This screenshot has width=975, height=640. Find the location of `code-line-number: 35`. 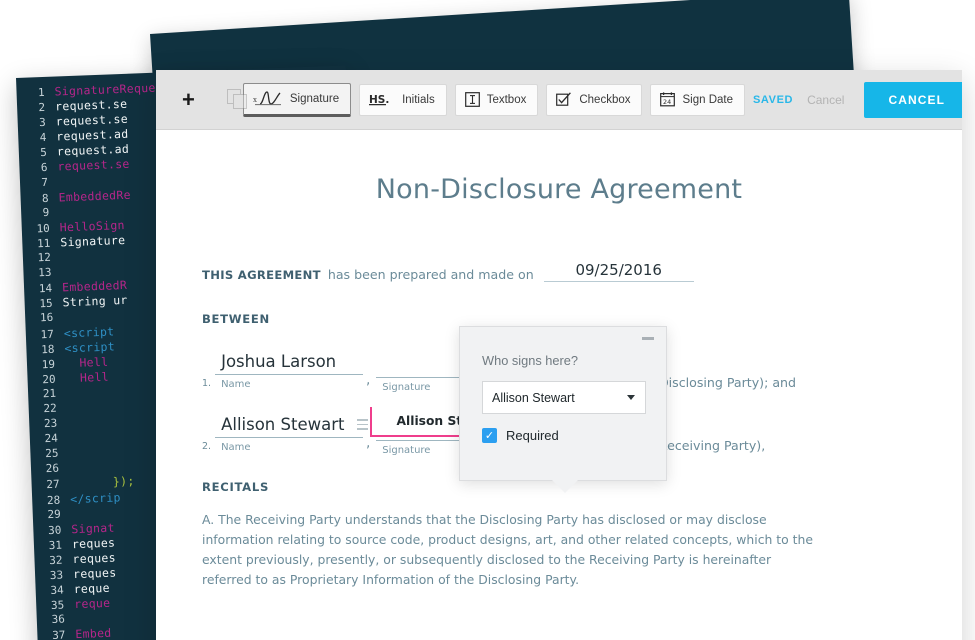

code-line-number: 35 is located at coordinates (57, 605).